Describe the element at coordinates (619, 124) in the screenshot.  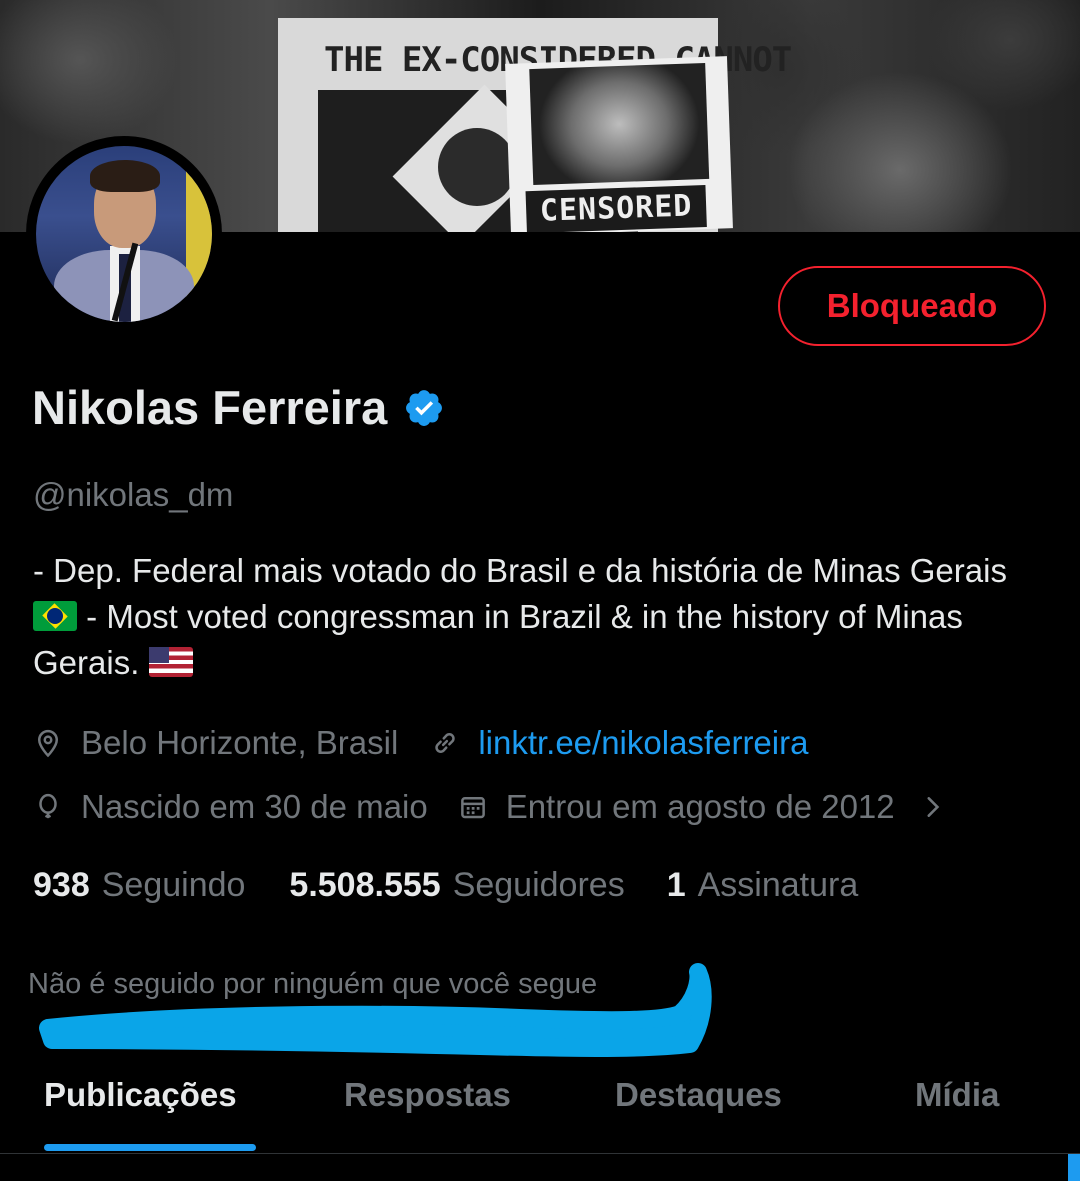
I see `poster-face-image` at that location.